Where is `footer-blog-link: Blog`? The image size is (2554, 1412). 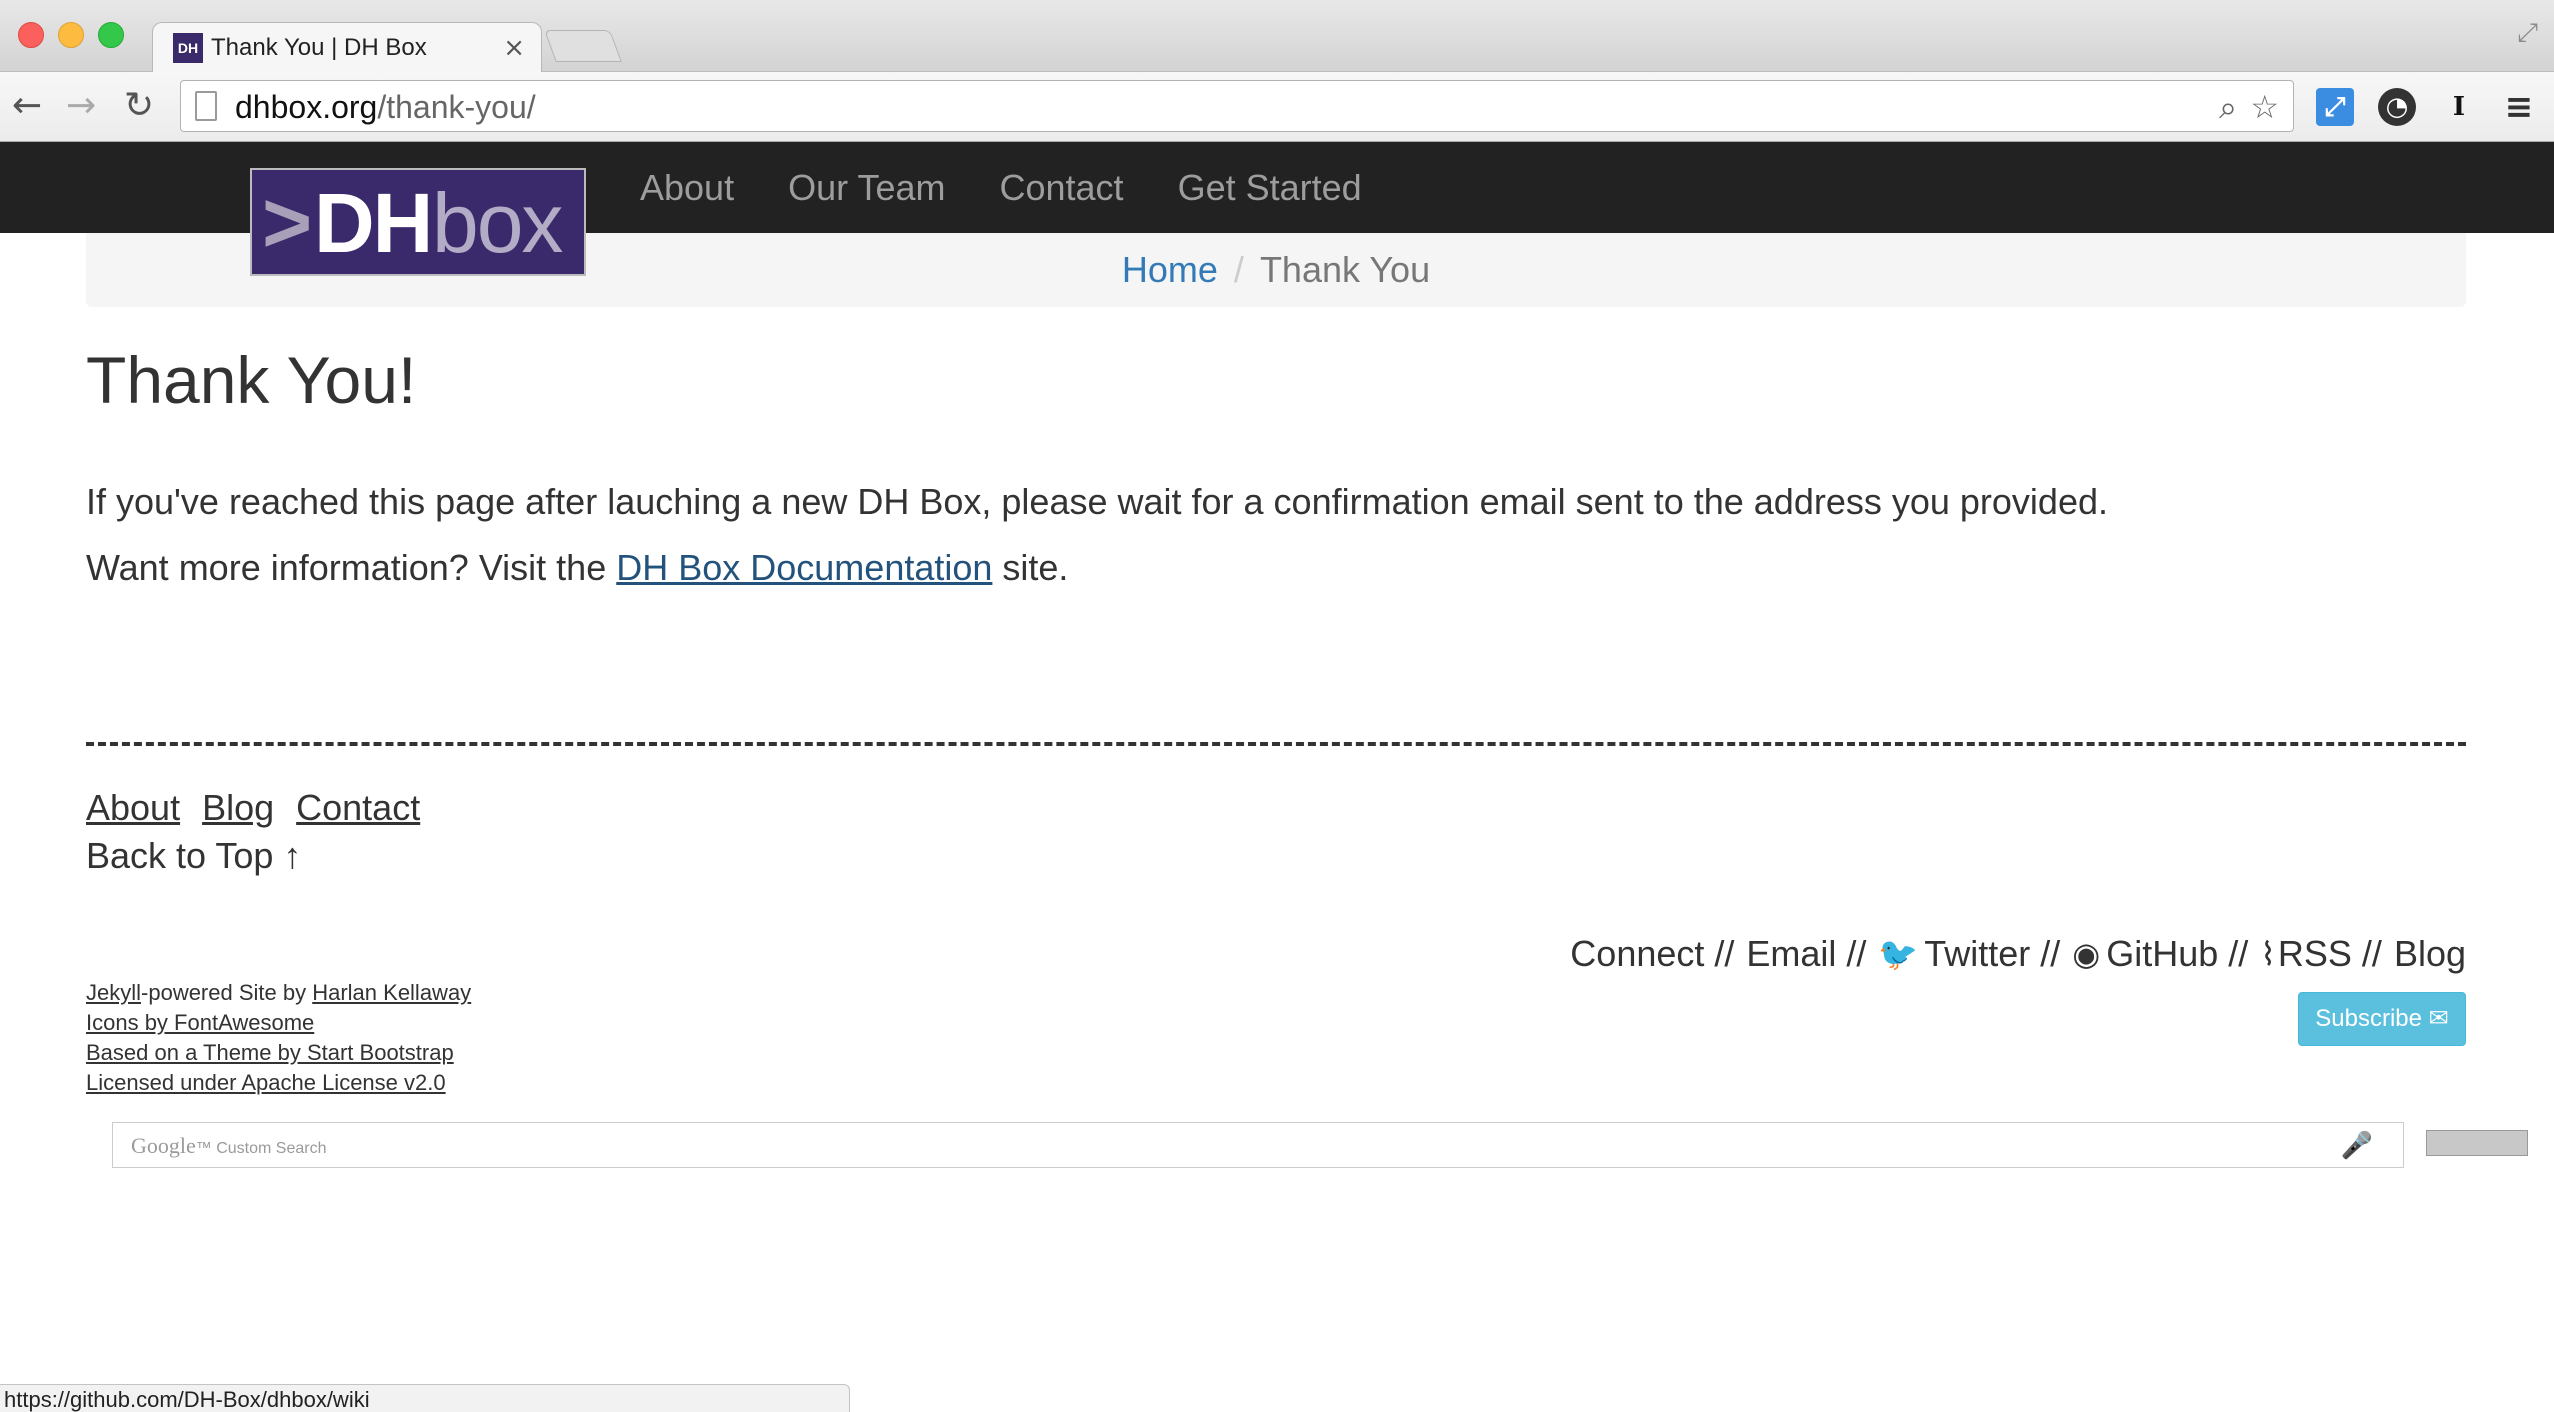 footer-blog-link: Blog is located at coordinates (238, 807).